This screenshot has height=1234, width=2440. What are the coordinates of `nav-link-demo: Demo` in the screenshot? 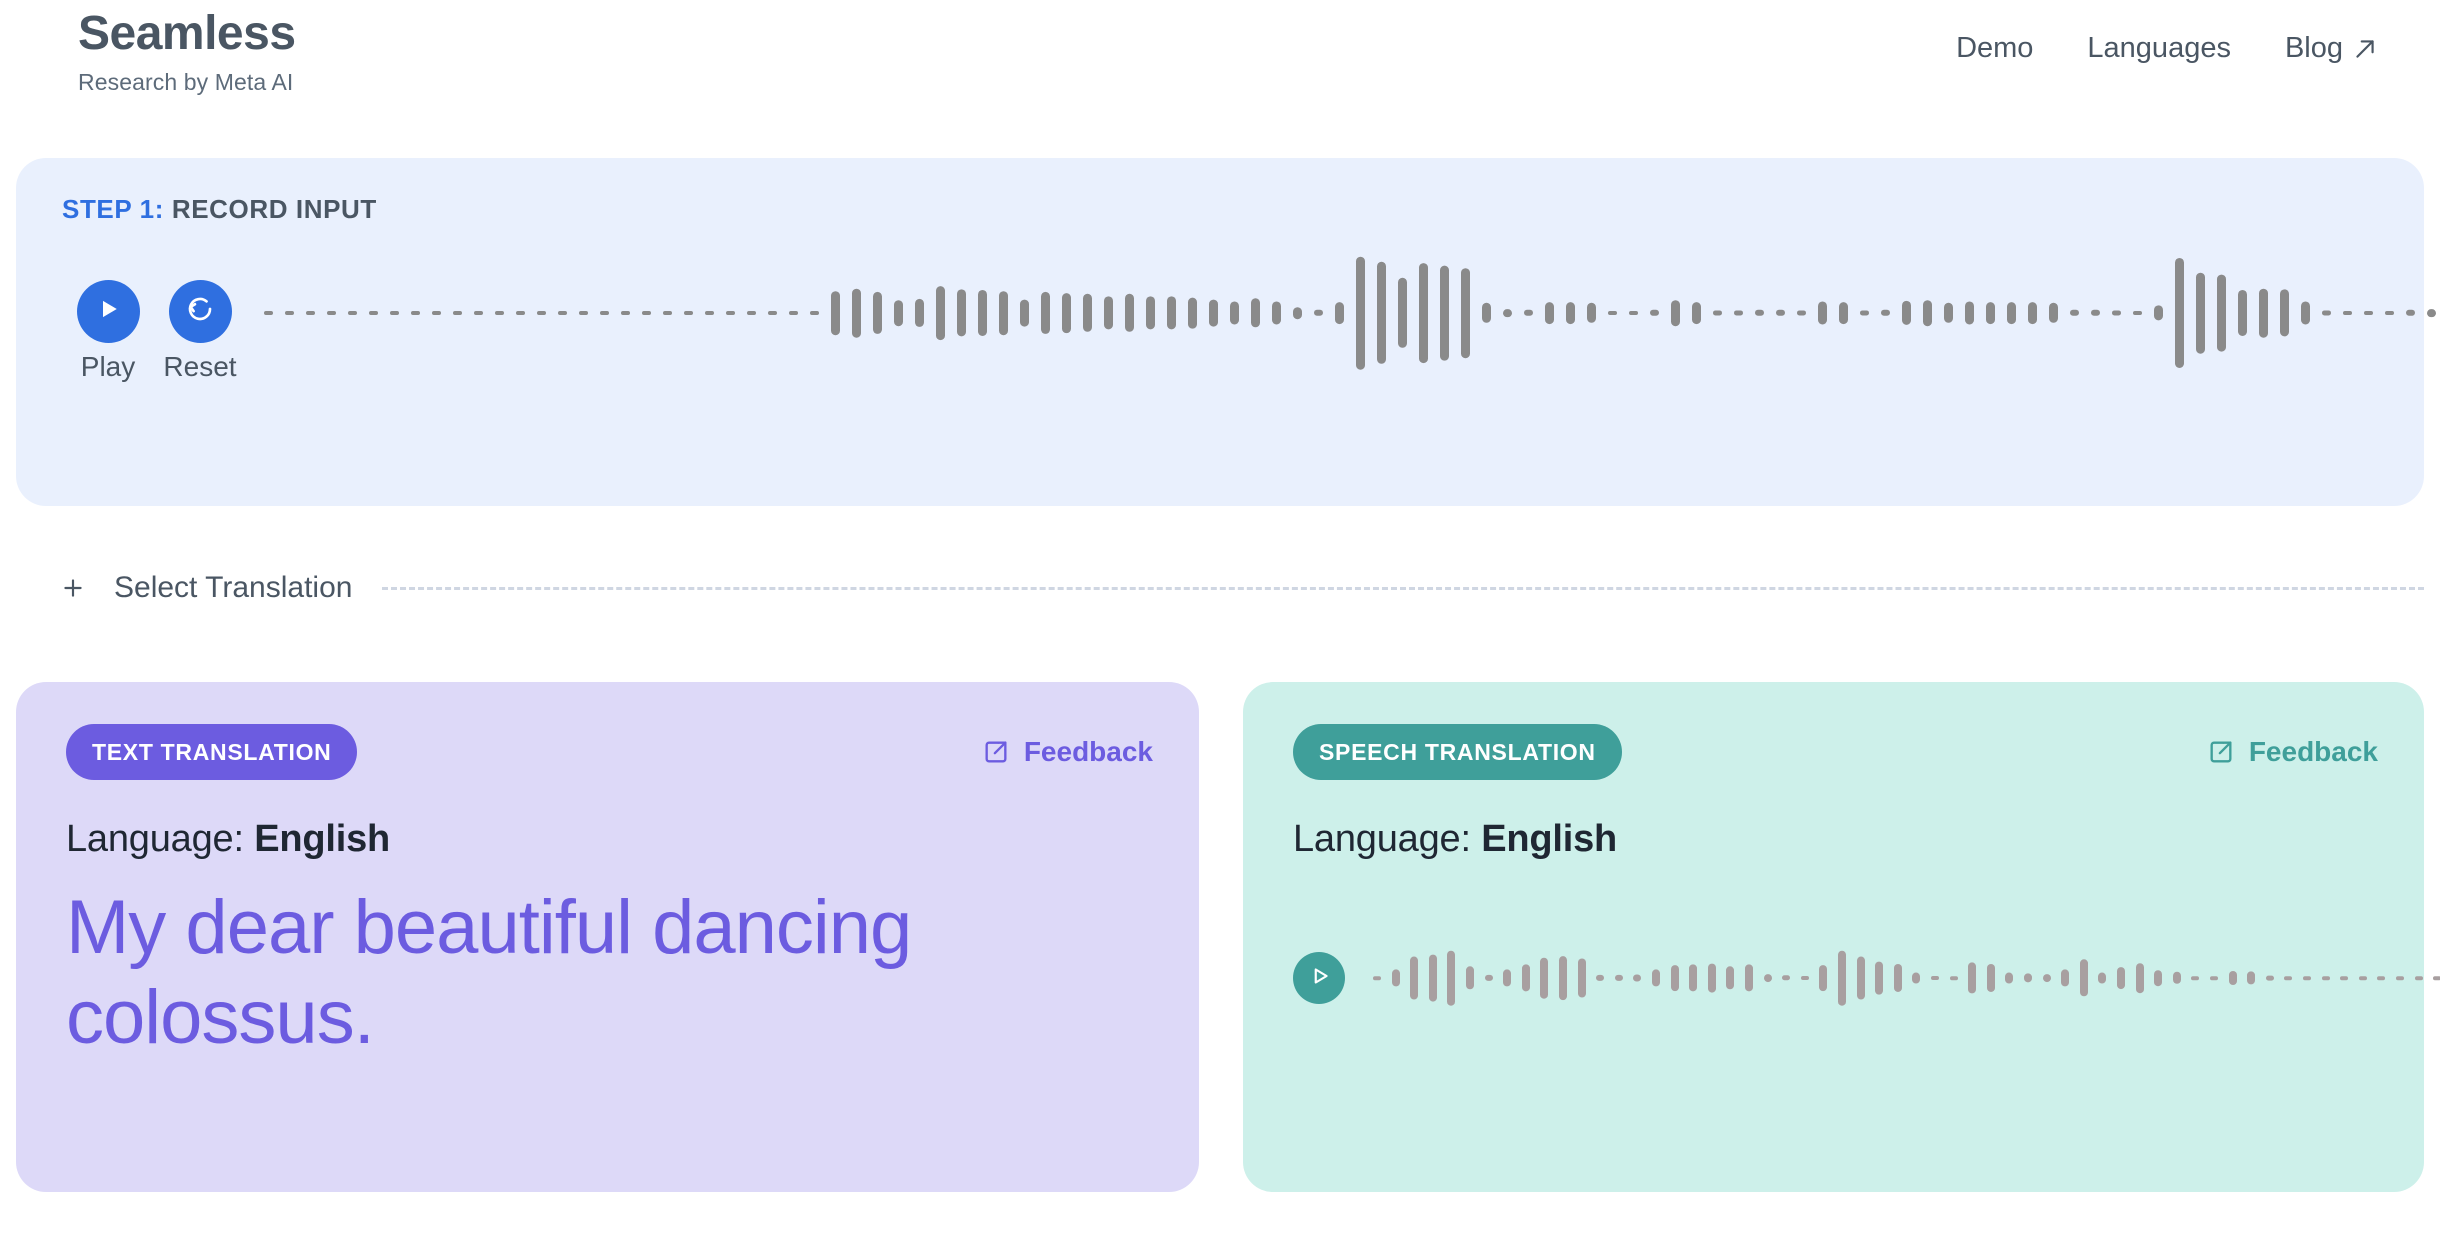 It's located at (1994, 48).